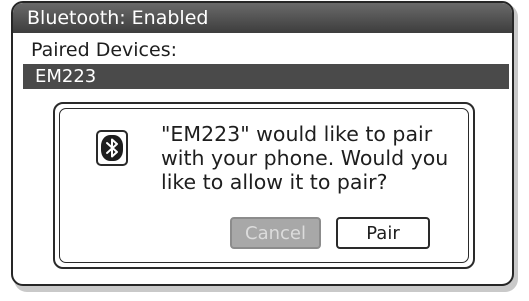 This screenshot has width=529, height=301. Describe the element at coordinates (112, 148) in the screenshot. I see `bluetooth-icon` at that location.